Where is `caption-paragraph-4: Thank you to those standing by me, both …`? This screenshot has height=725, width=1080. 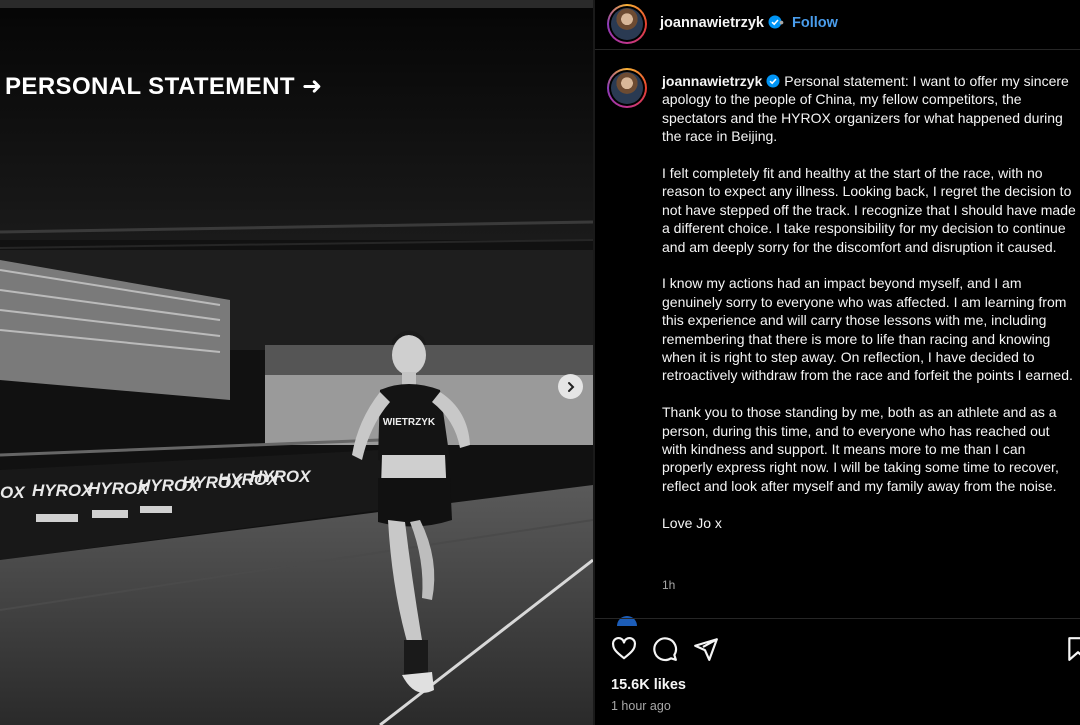 caption-paragraph-4: Thank you to those standing by me, both … is located at coordinates (860, 449).